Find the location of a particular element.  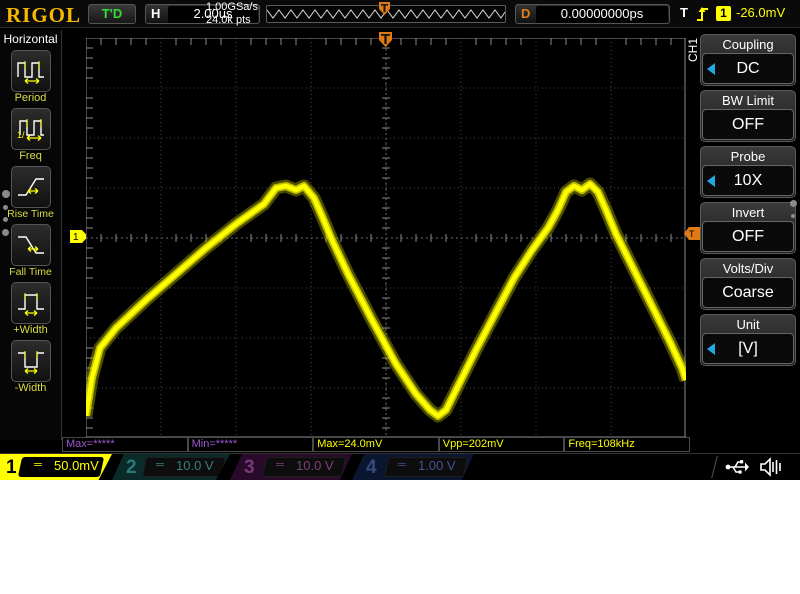

menu-value-unit: [V] is located at coordinates (748, 348).